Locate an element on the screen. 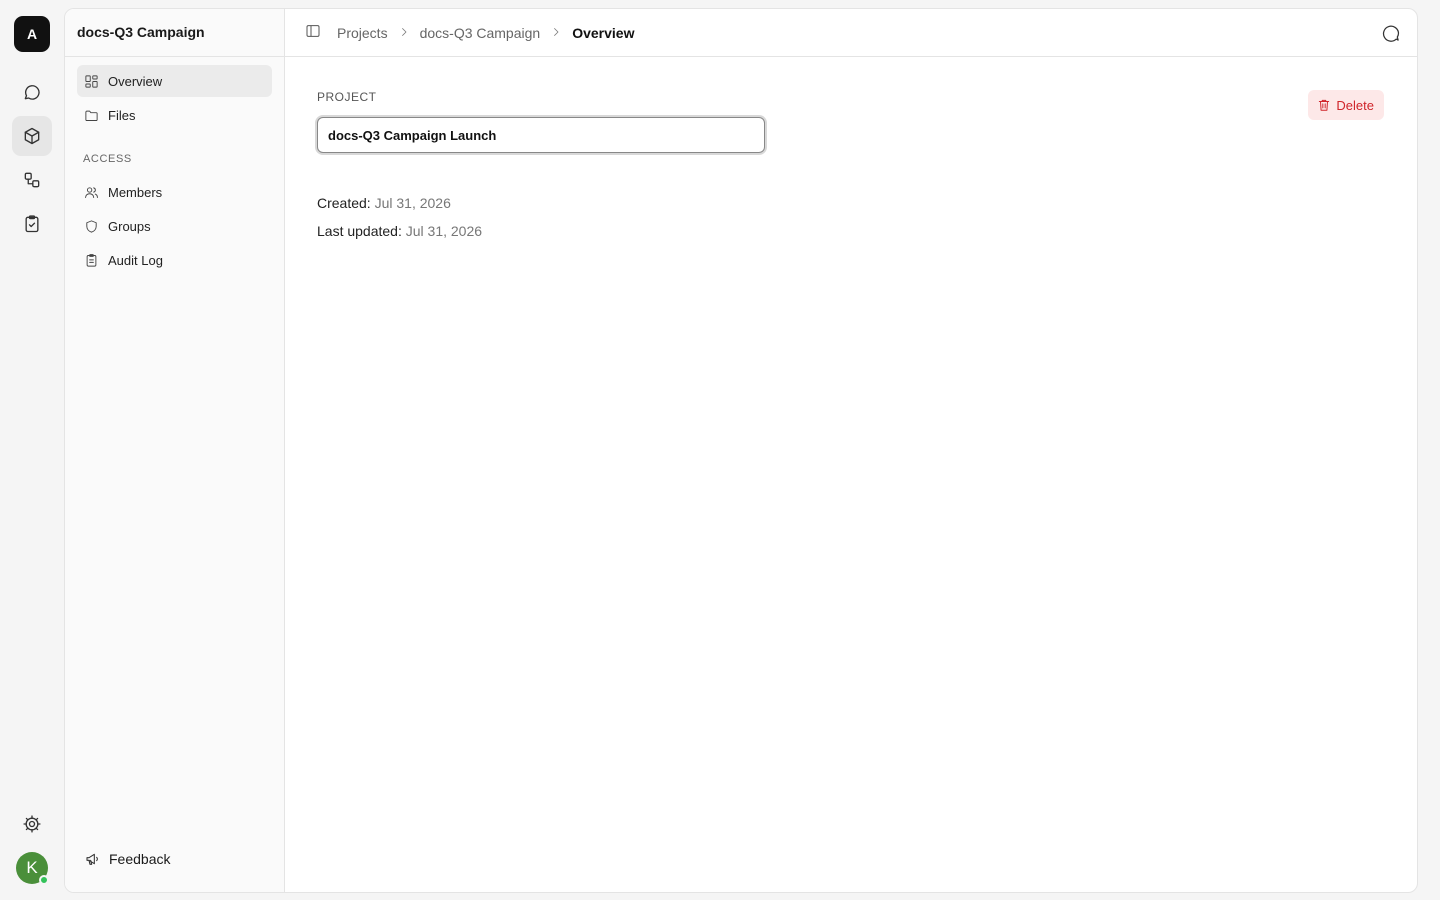  sidebar-item-label: Members is located at coordinates (135, 192).